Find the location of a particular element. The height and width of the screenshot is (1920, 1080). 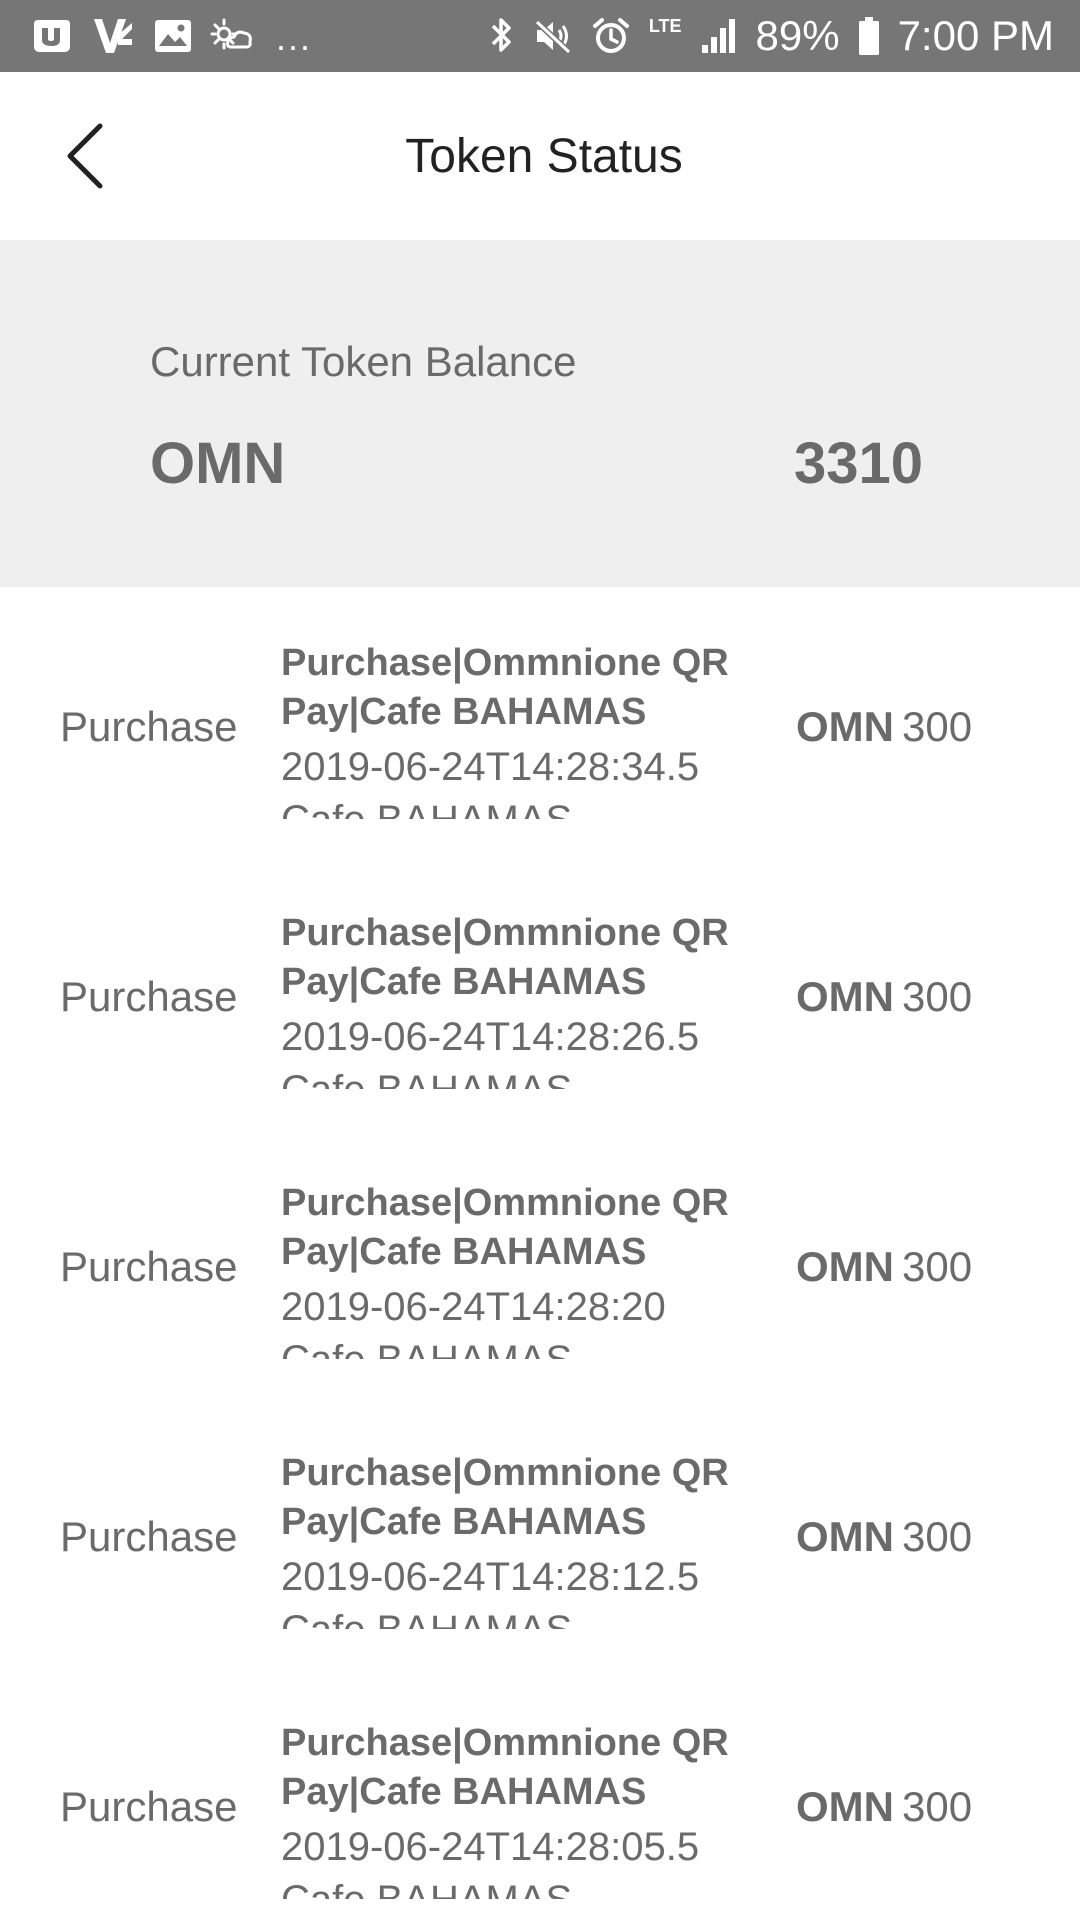

balance-currency: OMN is located at coordinates (218, 463).